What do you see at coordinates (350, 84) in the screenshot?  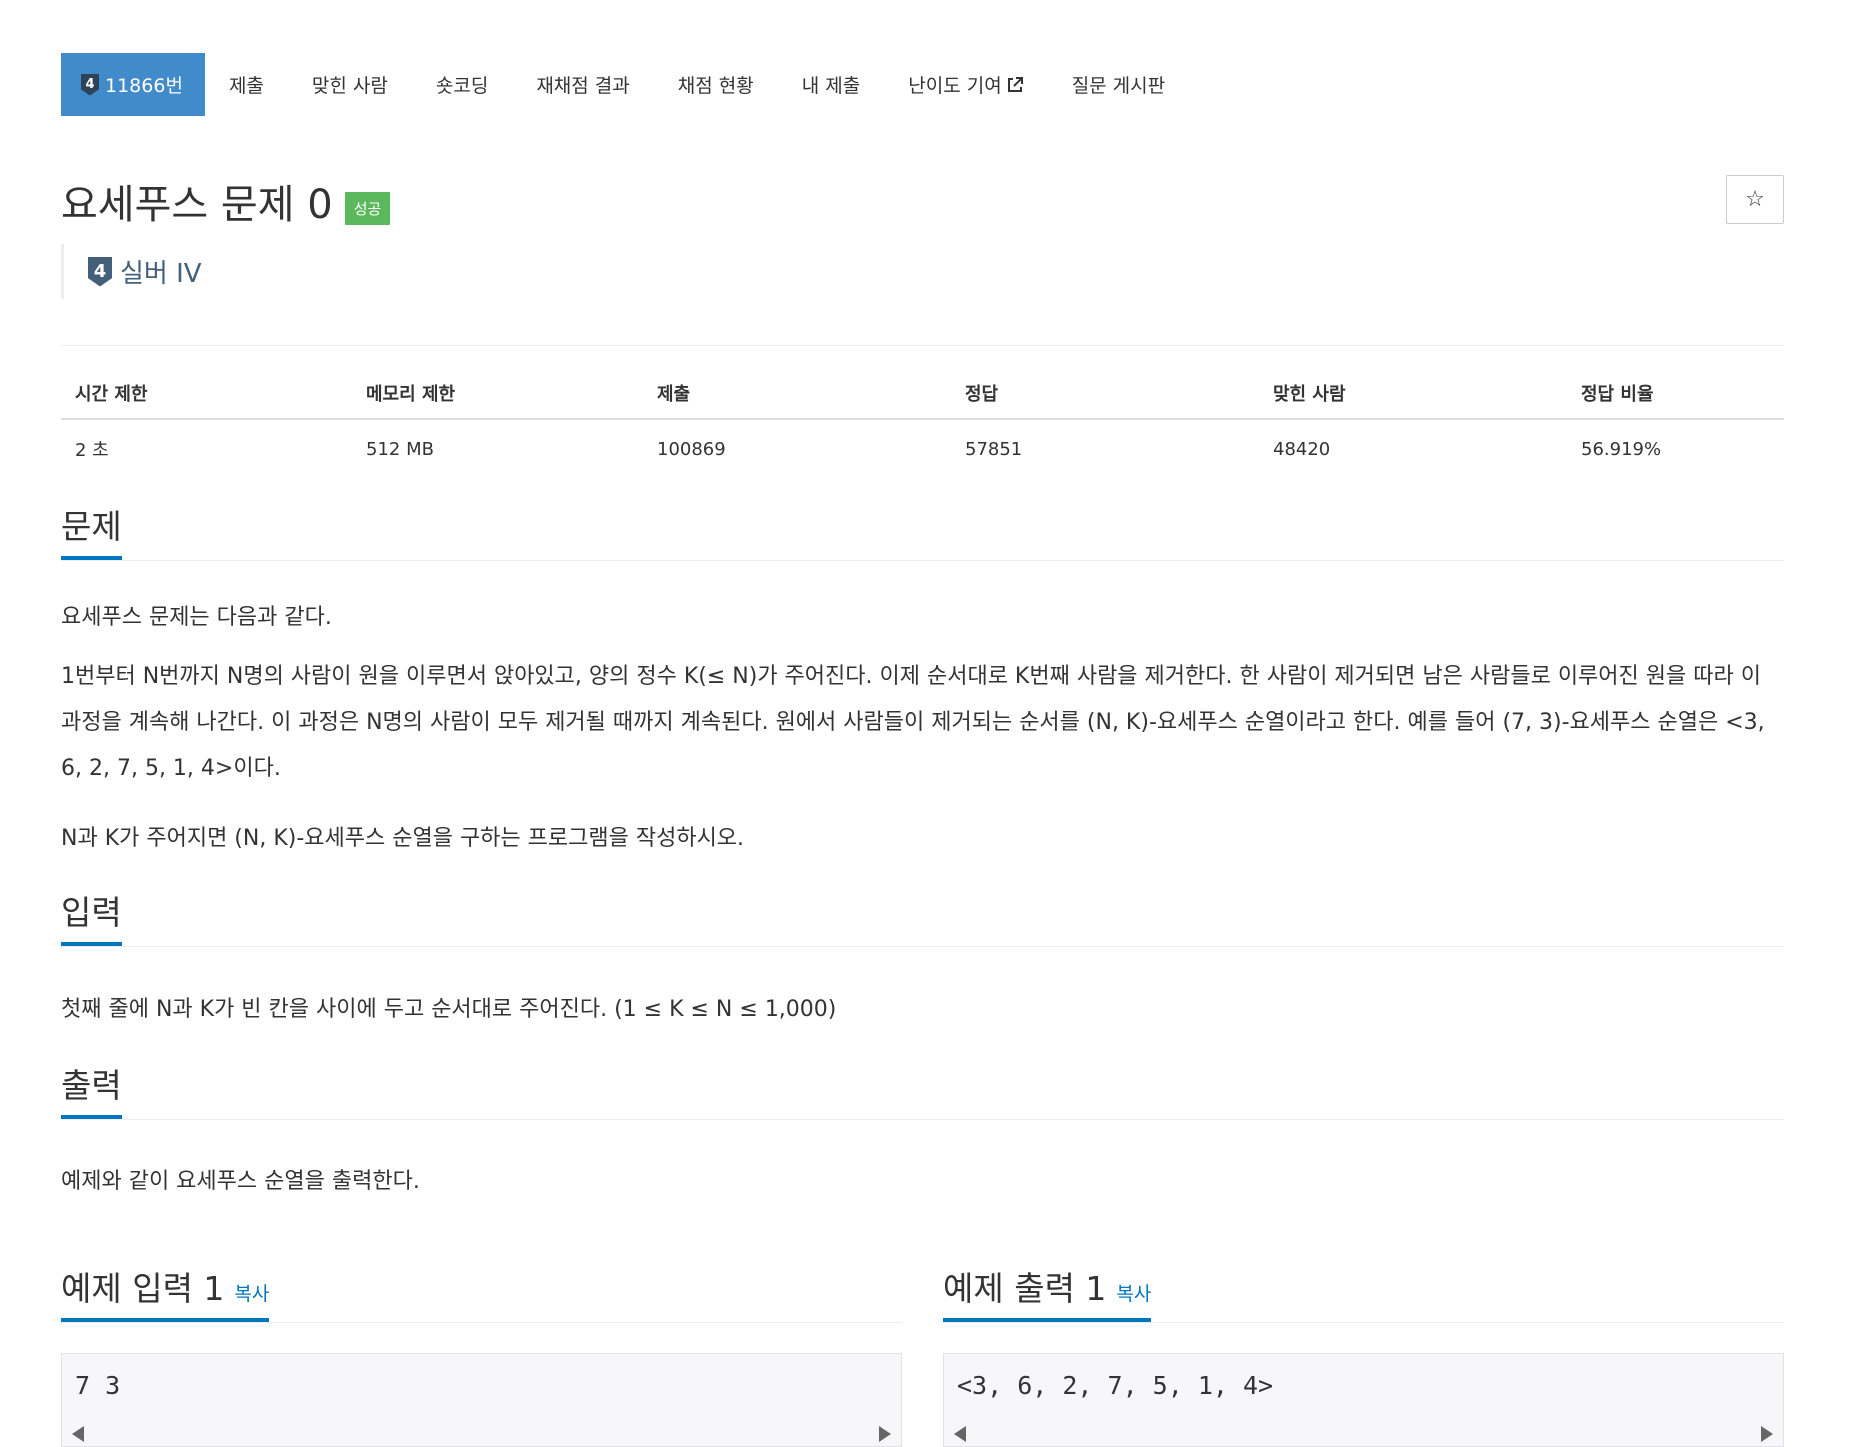 I see `nav-solved-users: 맞힌 사람` at bounding box center [350, 84].